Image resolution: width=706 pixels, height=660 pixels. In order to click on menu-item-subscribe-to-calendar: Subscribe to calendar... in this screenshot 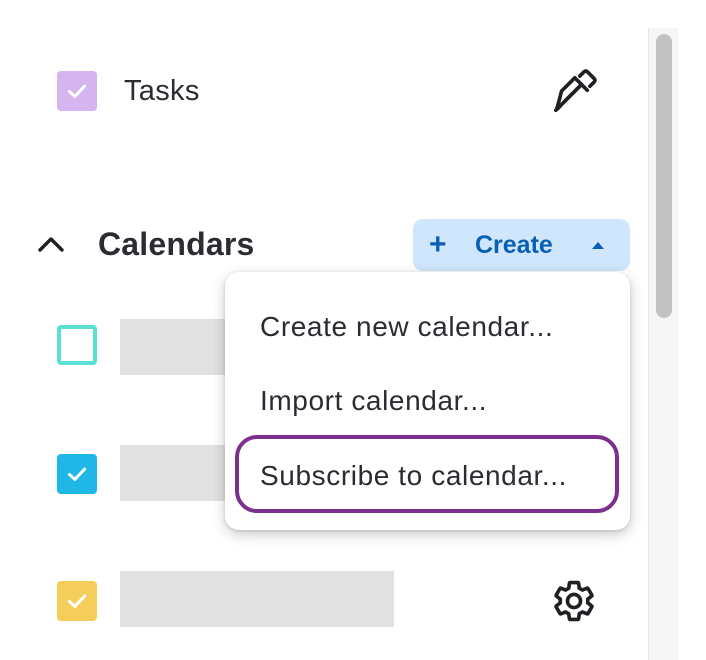, I will do `click(413, 476)`.